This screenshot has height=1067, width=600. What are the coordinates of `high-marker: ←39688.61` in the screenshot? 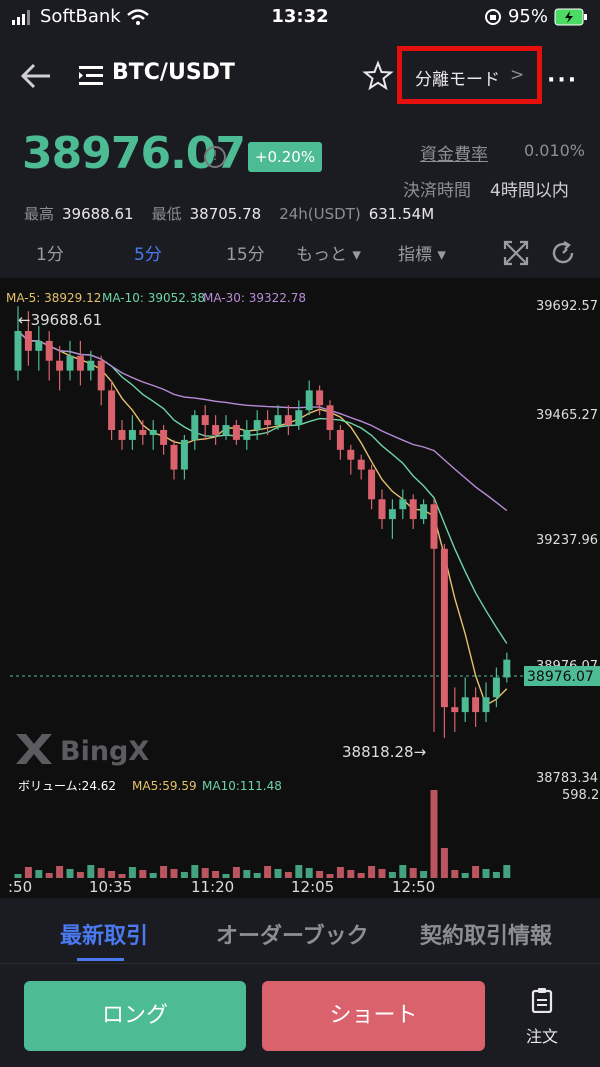 It's located at (60, 320).